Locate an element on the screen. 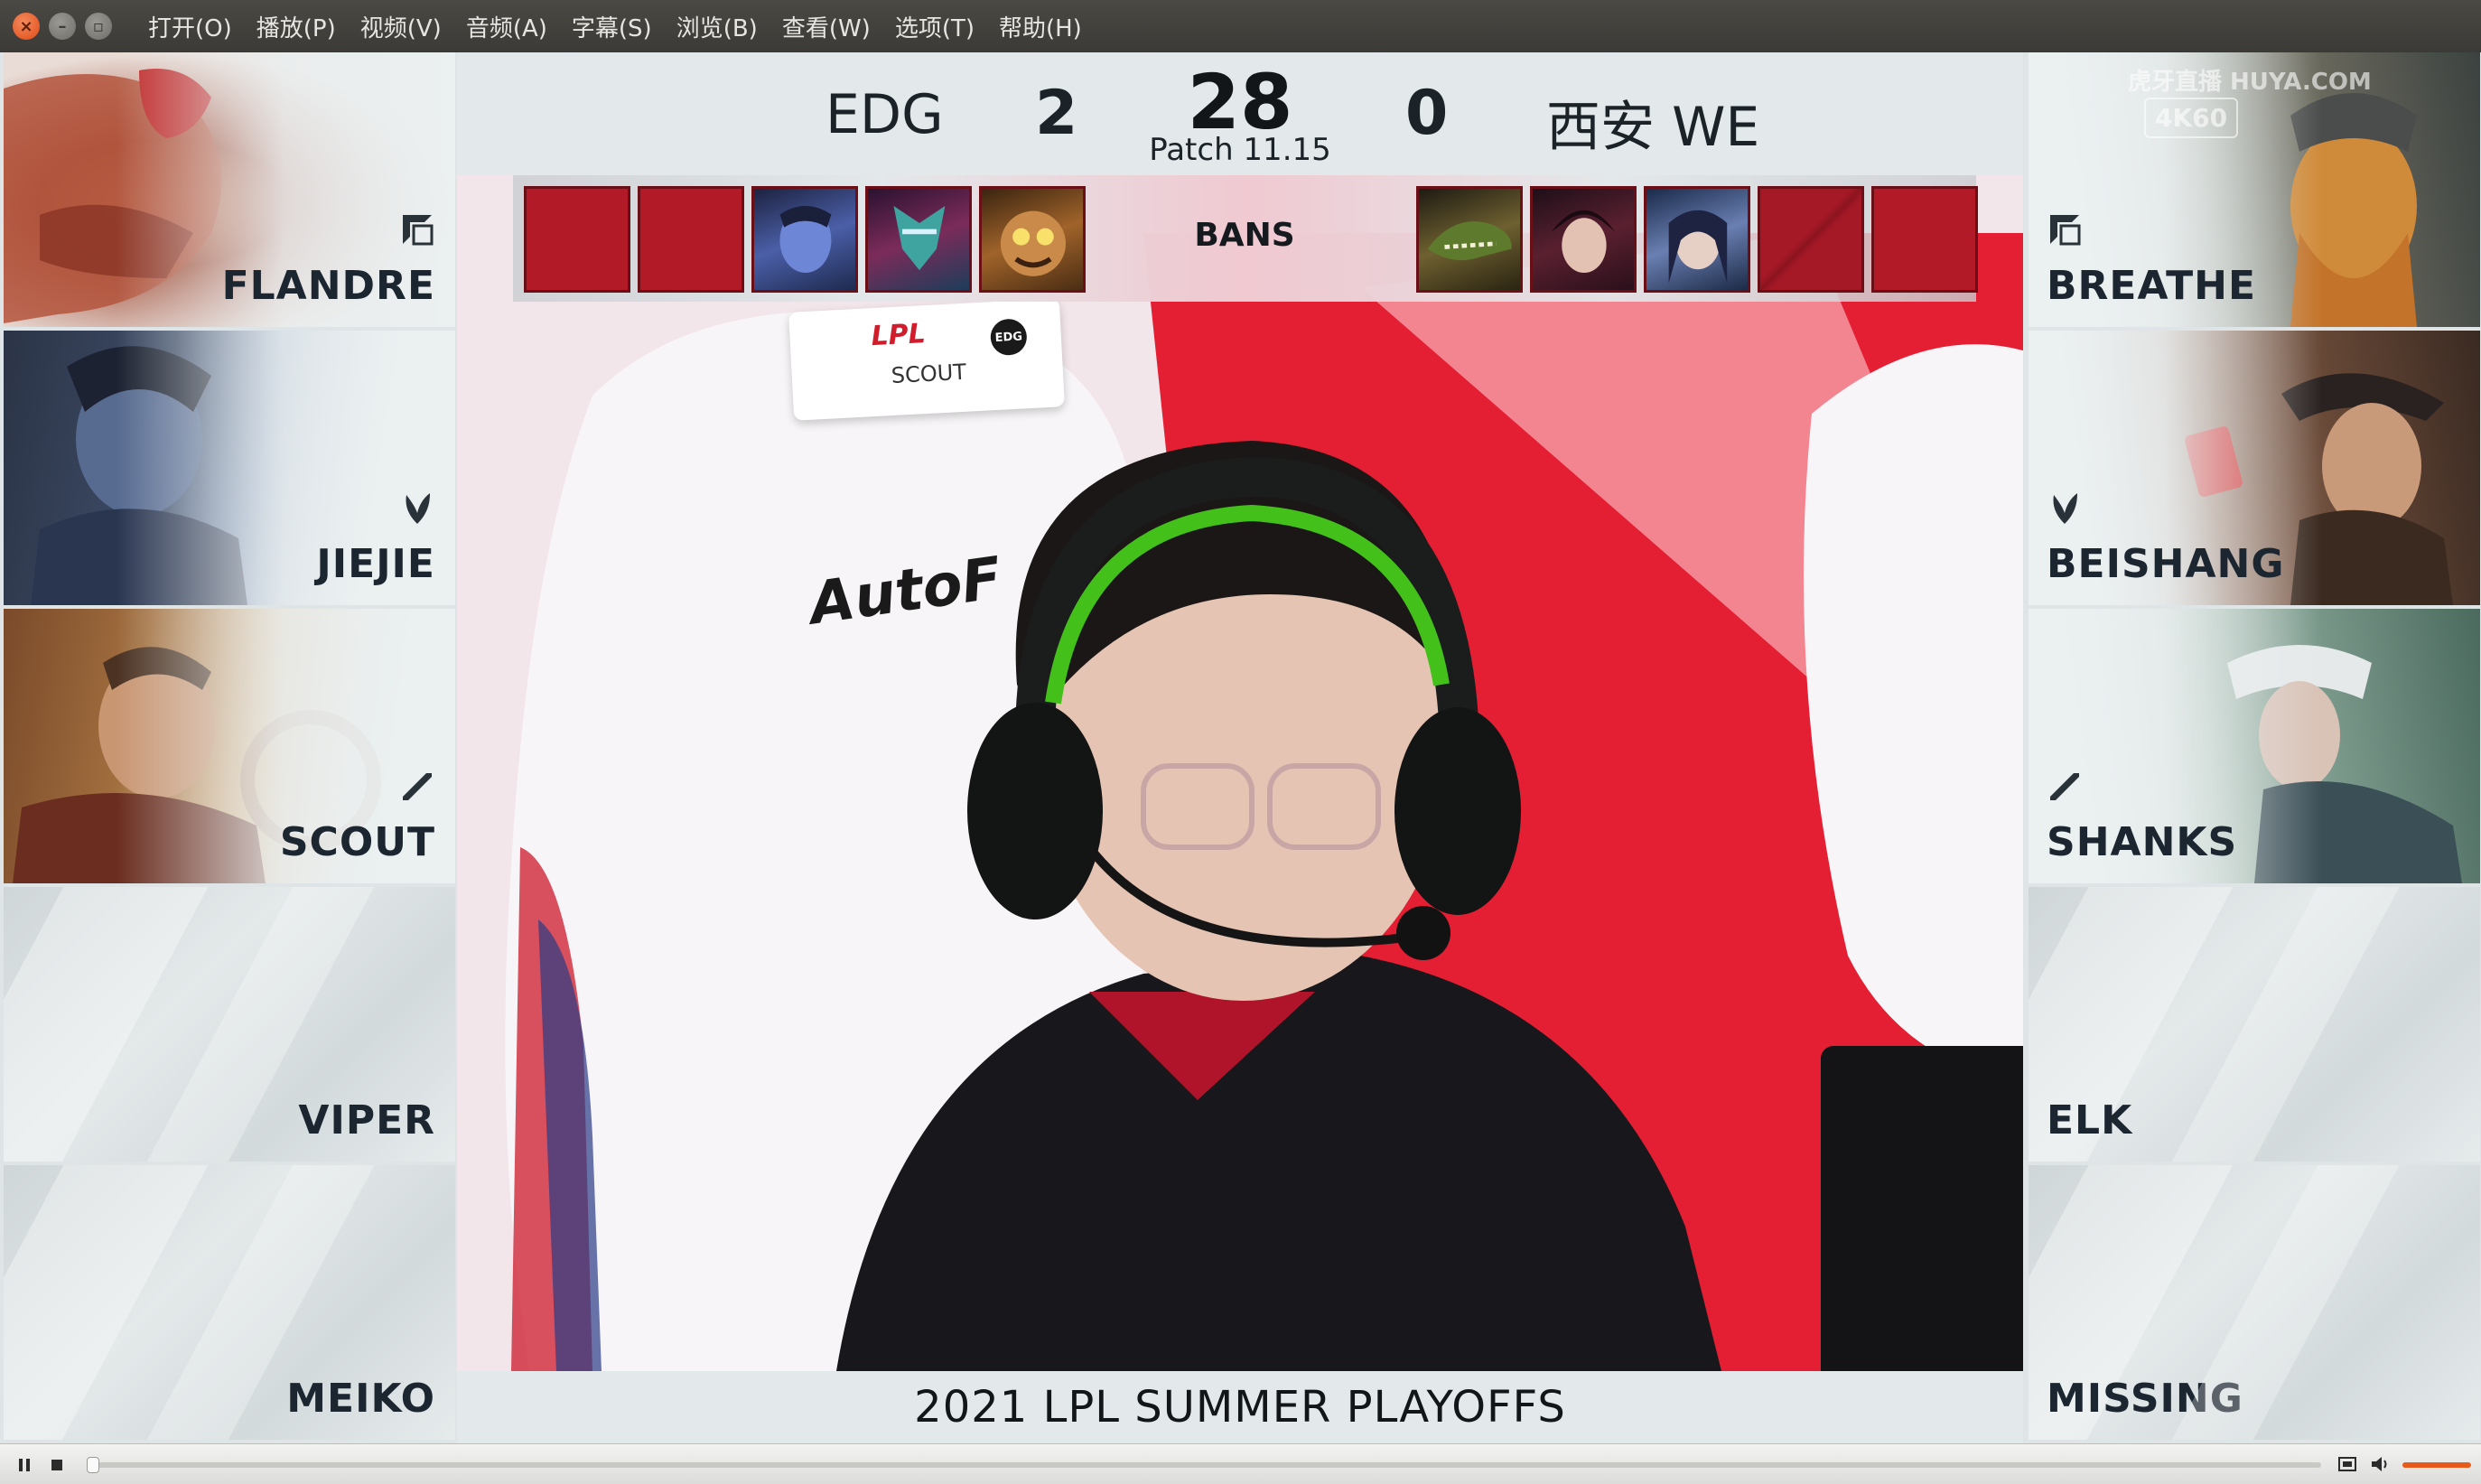  seat-label: SCOUT is located at coordinates (929, 374).